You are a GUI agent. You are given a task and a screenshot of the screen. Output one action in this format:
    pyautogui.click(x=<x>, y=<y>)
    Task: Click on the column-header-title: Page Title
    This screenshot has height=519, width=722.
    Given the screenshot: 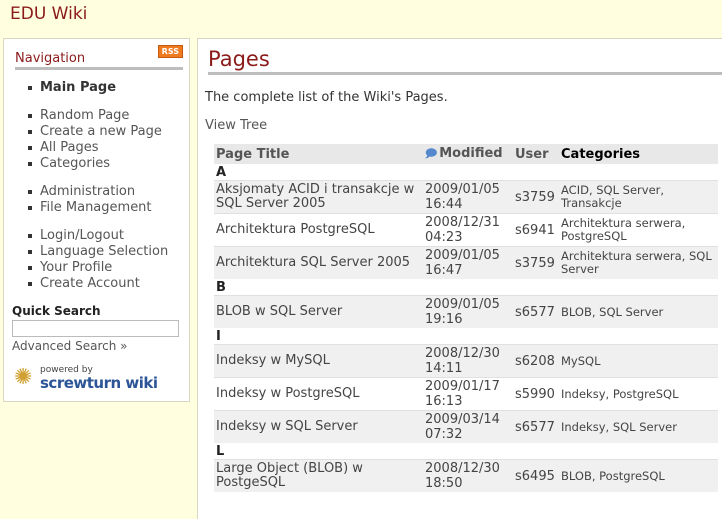 What is the action you would take?
    pyautogui.click(x=318, y=154)
    